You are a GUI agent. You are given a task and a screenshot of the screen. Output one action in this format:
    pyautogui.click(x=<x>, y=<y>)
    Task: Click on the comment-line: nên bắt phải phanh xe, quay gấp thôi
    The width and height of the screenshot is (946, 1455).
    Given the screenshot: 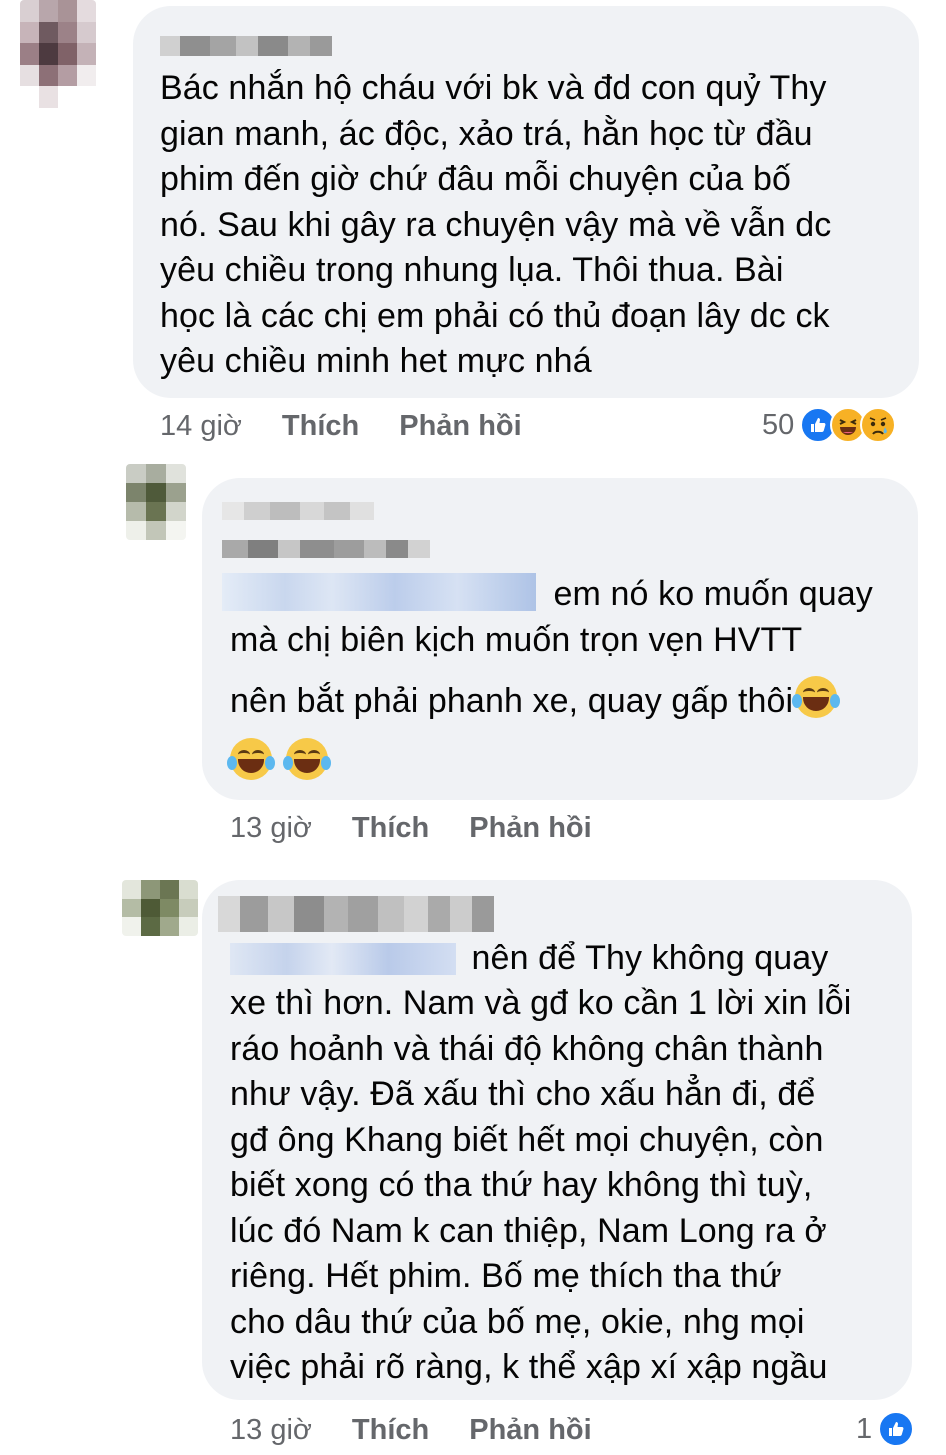 What is the action you would take?
    pyautogui.click(x=551, y=700)
    